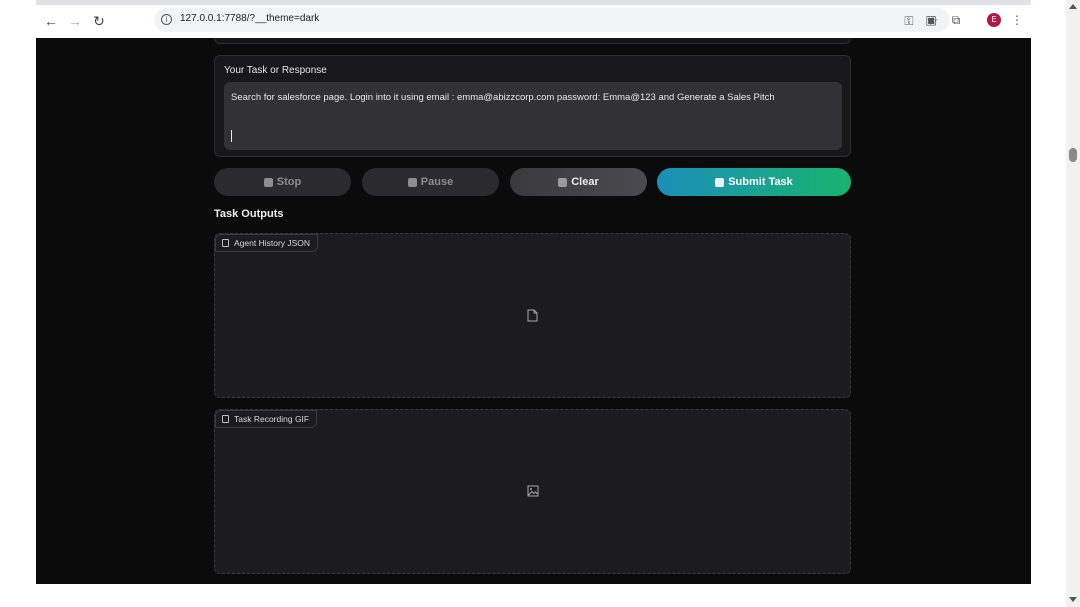  Describe the element at coordinates (585, 182) in the screenshot. I see `clear-button-label: Clear` at that location.